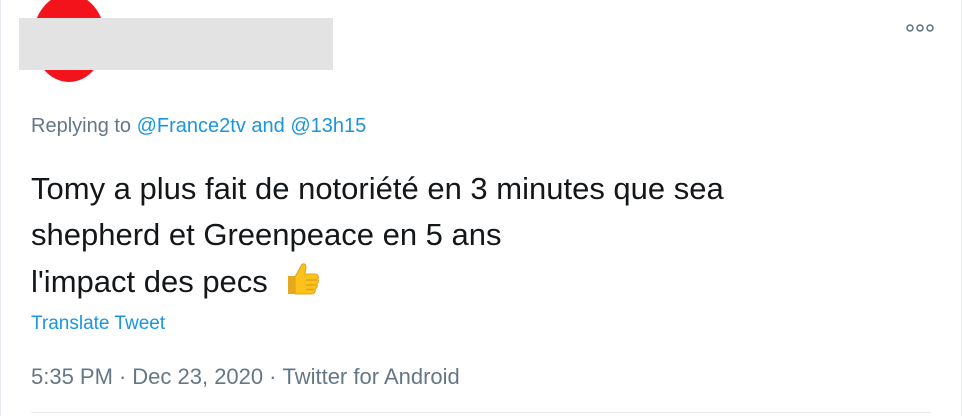 This screenshot has width=962, height=416. What do you see at coordinates (328, 126) in the screenshot?
I see `mention-link-13h15: @13h15` at bounding box center [328, 126].